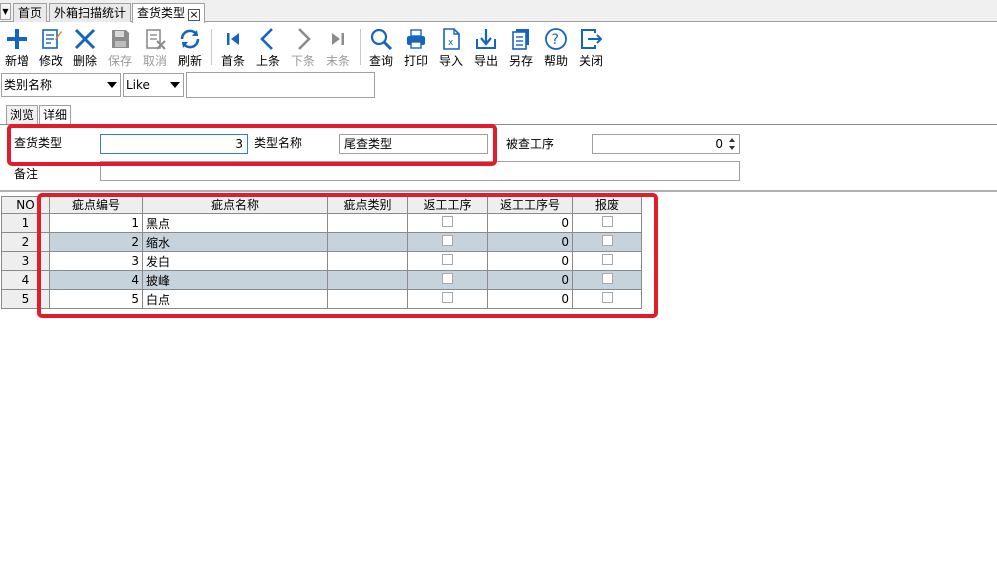 The image size is (997, 585). I want to click on inspected-process-label: 被查工序, so click(530, 144).